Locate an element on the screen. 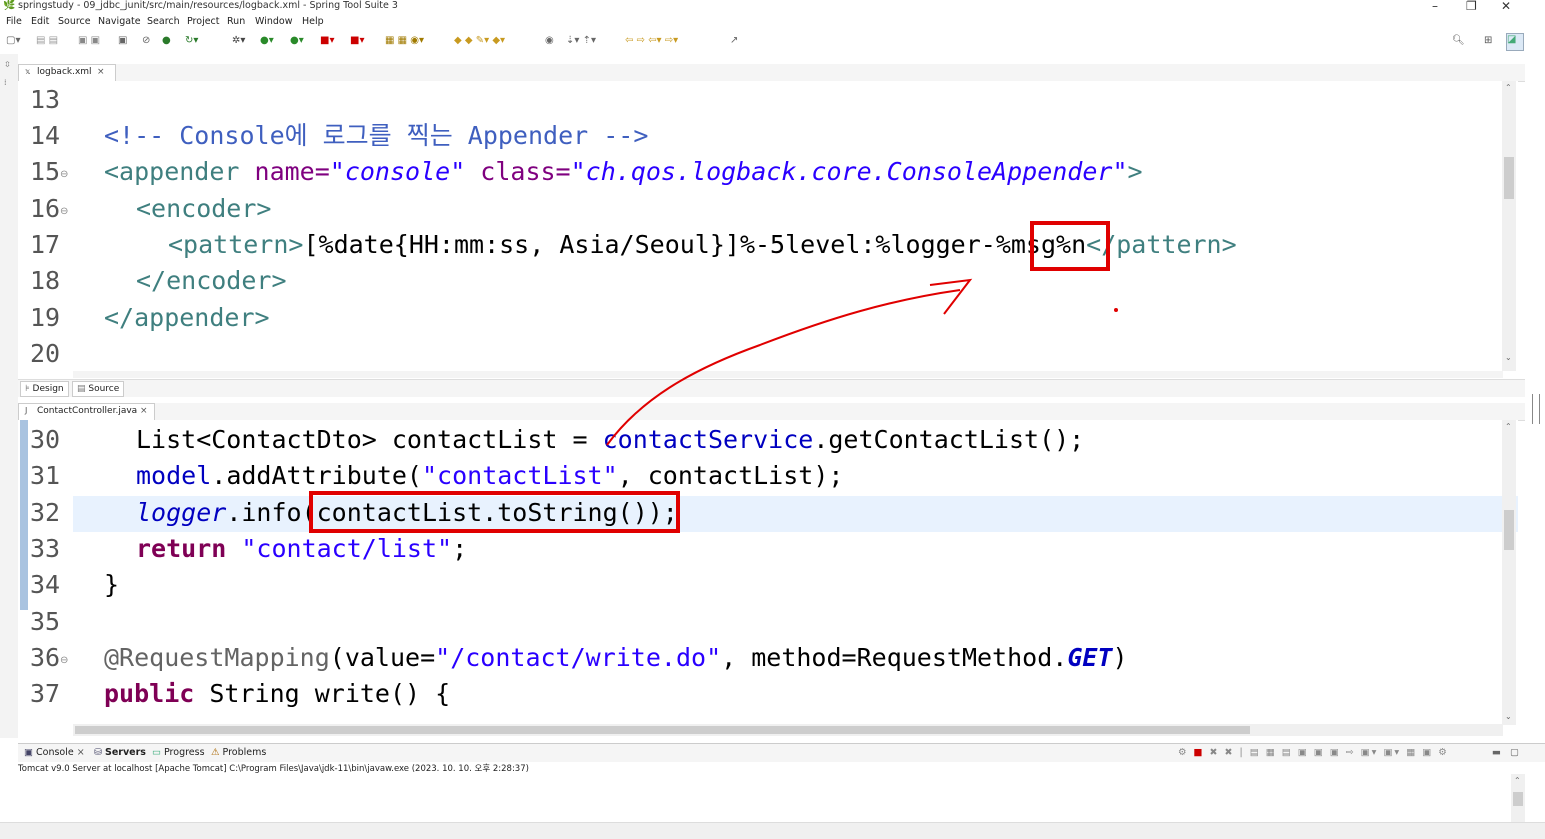 The height and width of the screenshot is (839, 1545). annotation-arrow is located at coordinates (862, 362).